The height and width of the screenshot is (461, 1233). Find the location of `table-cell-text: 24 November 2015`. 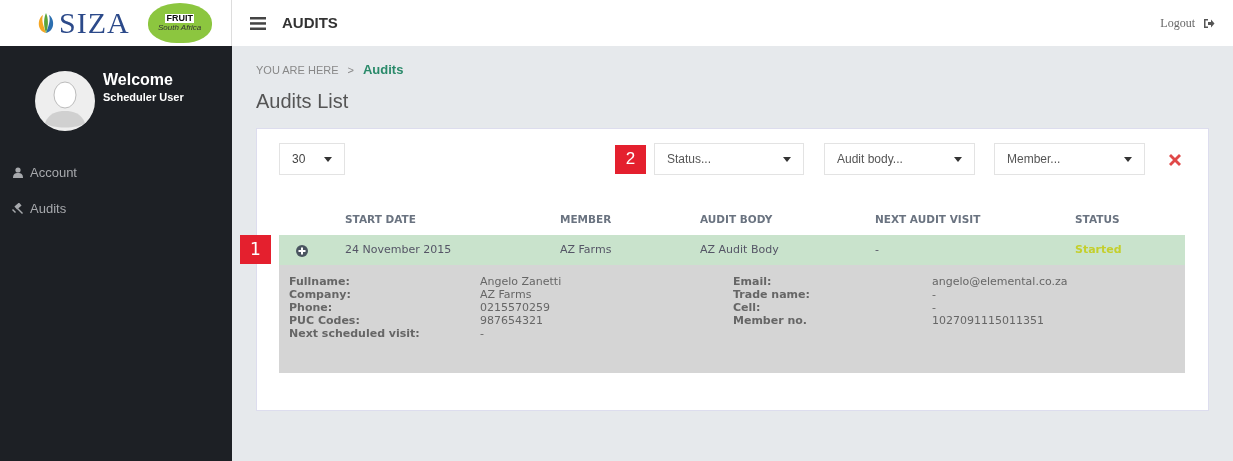

table-cell-text: 24 November 2015 is located at coordinates (399, 249).